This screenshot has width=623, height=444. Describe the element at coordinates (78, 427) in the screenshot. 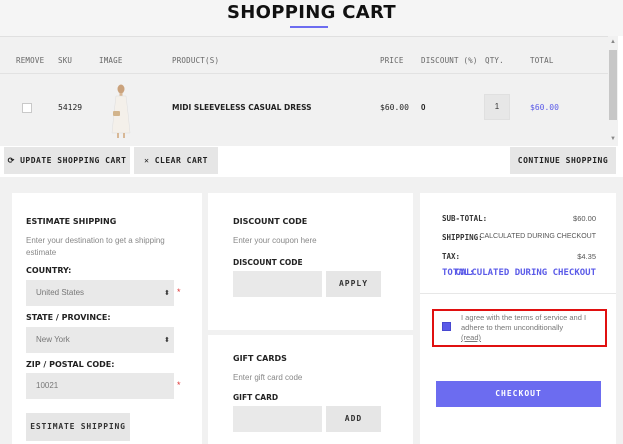

I see `estimate-shipping-button: ESTIMATE SHIPPING` at that location.